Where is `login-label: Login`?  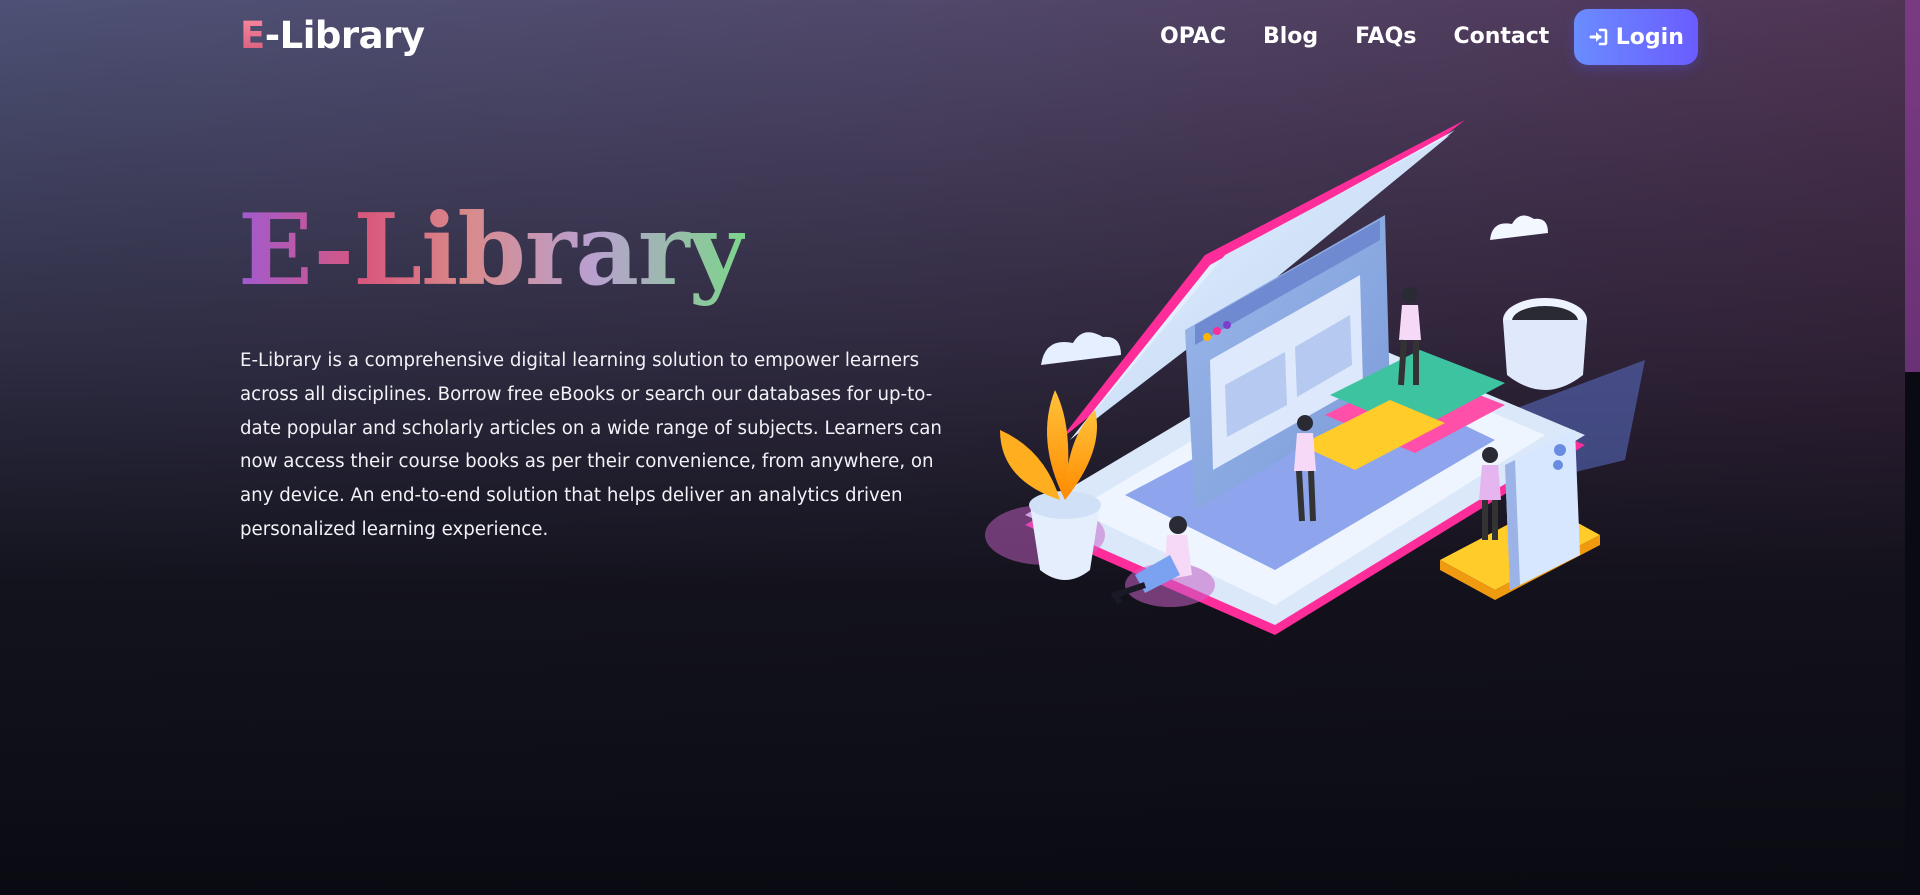 login-label: Login is located at coordinates (1649, 37).